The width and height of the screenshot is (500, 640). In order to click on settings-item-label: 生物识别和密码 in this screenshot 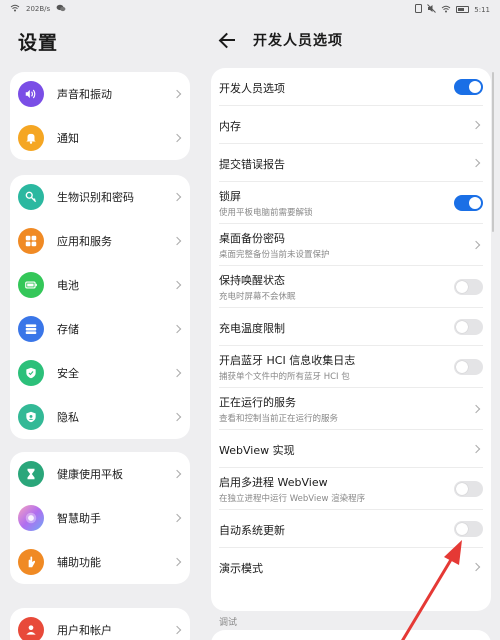, I will do `click(95, 197)`.